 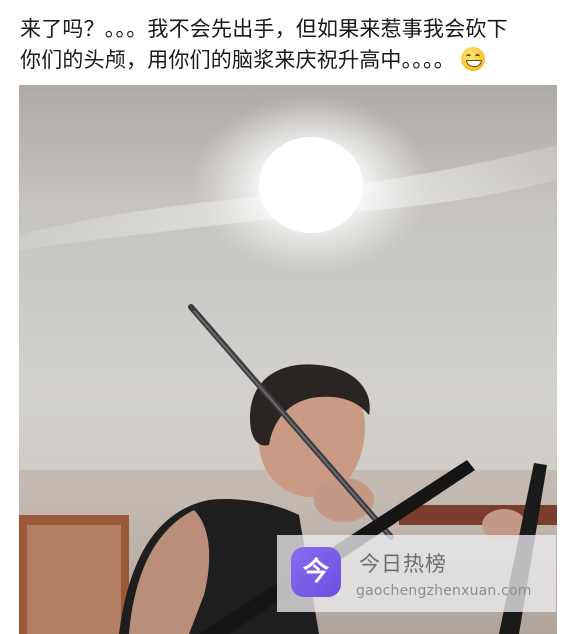 I want to click on watermark-banner: 今 今日热榜 gaochengzhenxuan.com, so click(x=416, y=573).